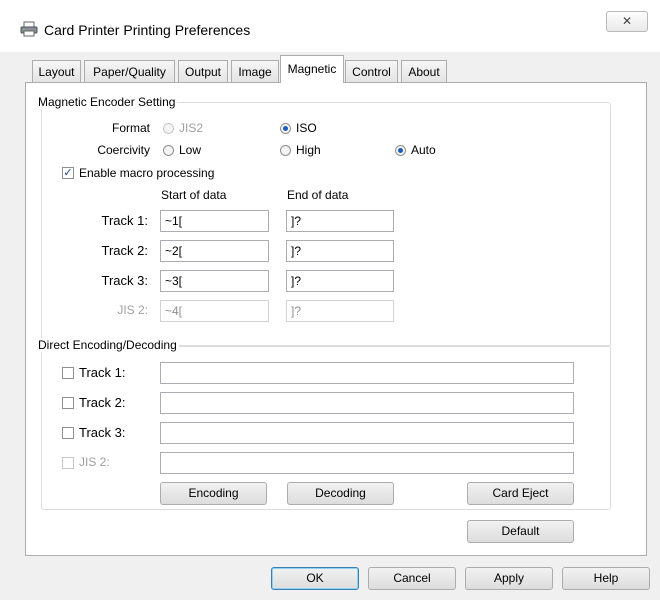 The image size is (660, 600). Describe the element at coordinates (424, 71) in the screenshot. I see `tab-about: About` at that location.